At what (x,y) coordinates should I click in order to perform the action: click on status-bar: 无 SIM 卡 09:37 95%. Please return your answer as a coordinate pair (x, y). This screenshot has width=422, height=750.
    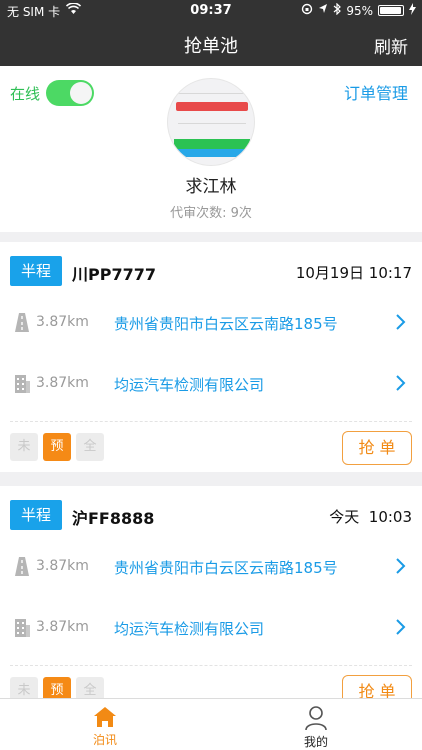
    Looking at the image, I should click on (211, 11).